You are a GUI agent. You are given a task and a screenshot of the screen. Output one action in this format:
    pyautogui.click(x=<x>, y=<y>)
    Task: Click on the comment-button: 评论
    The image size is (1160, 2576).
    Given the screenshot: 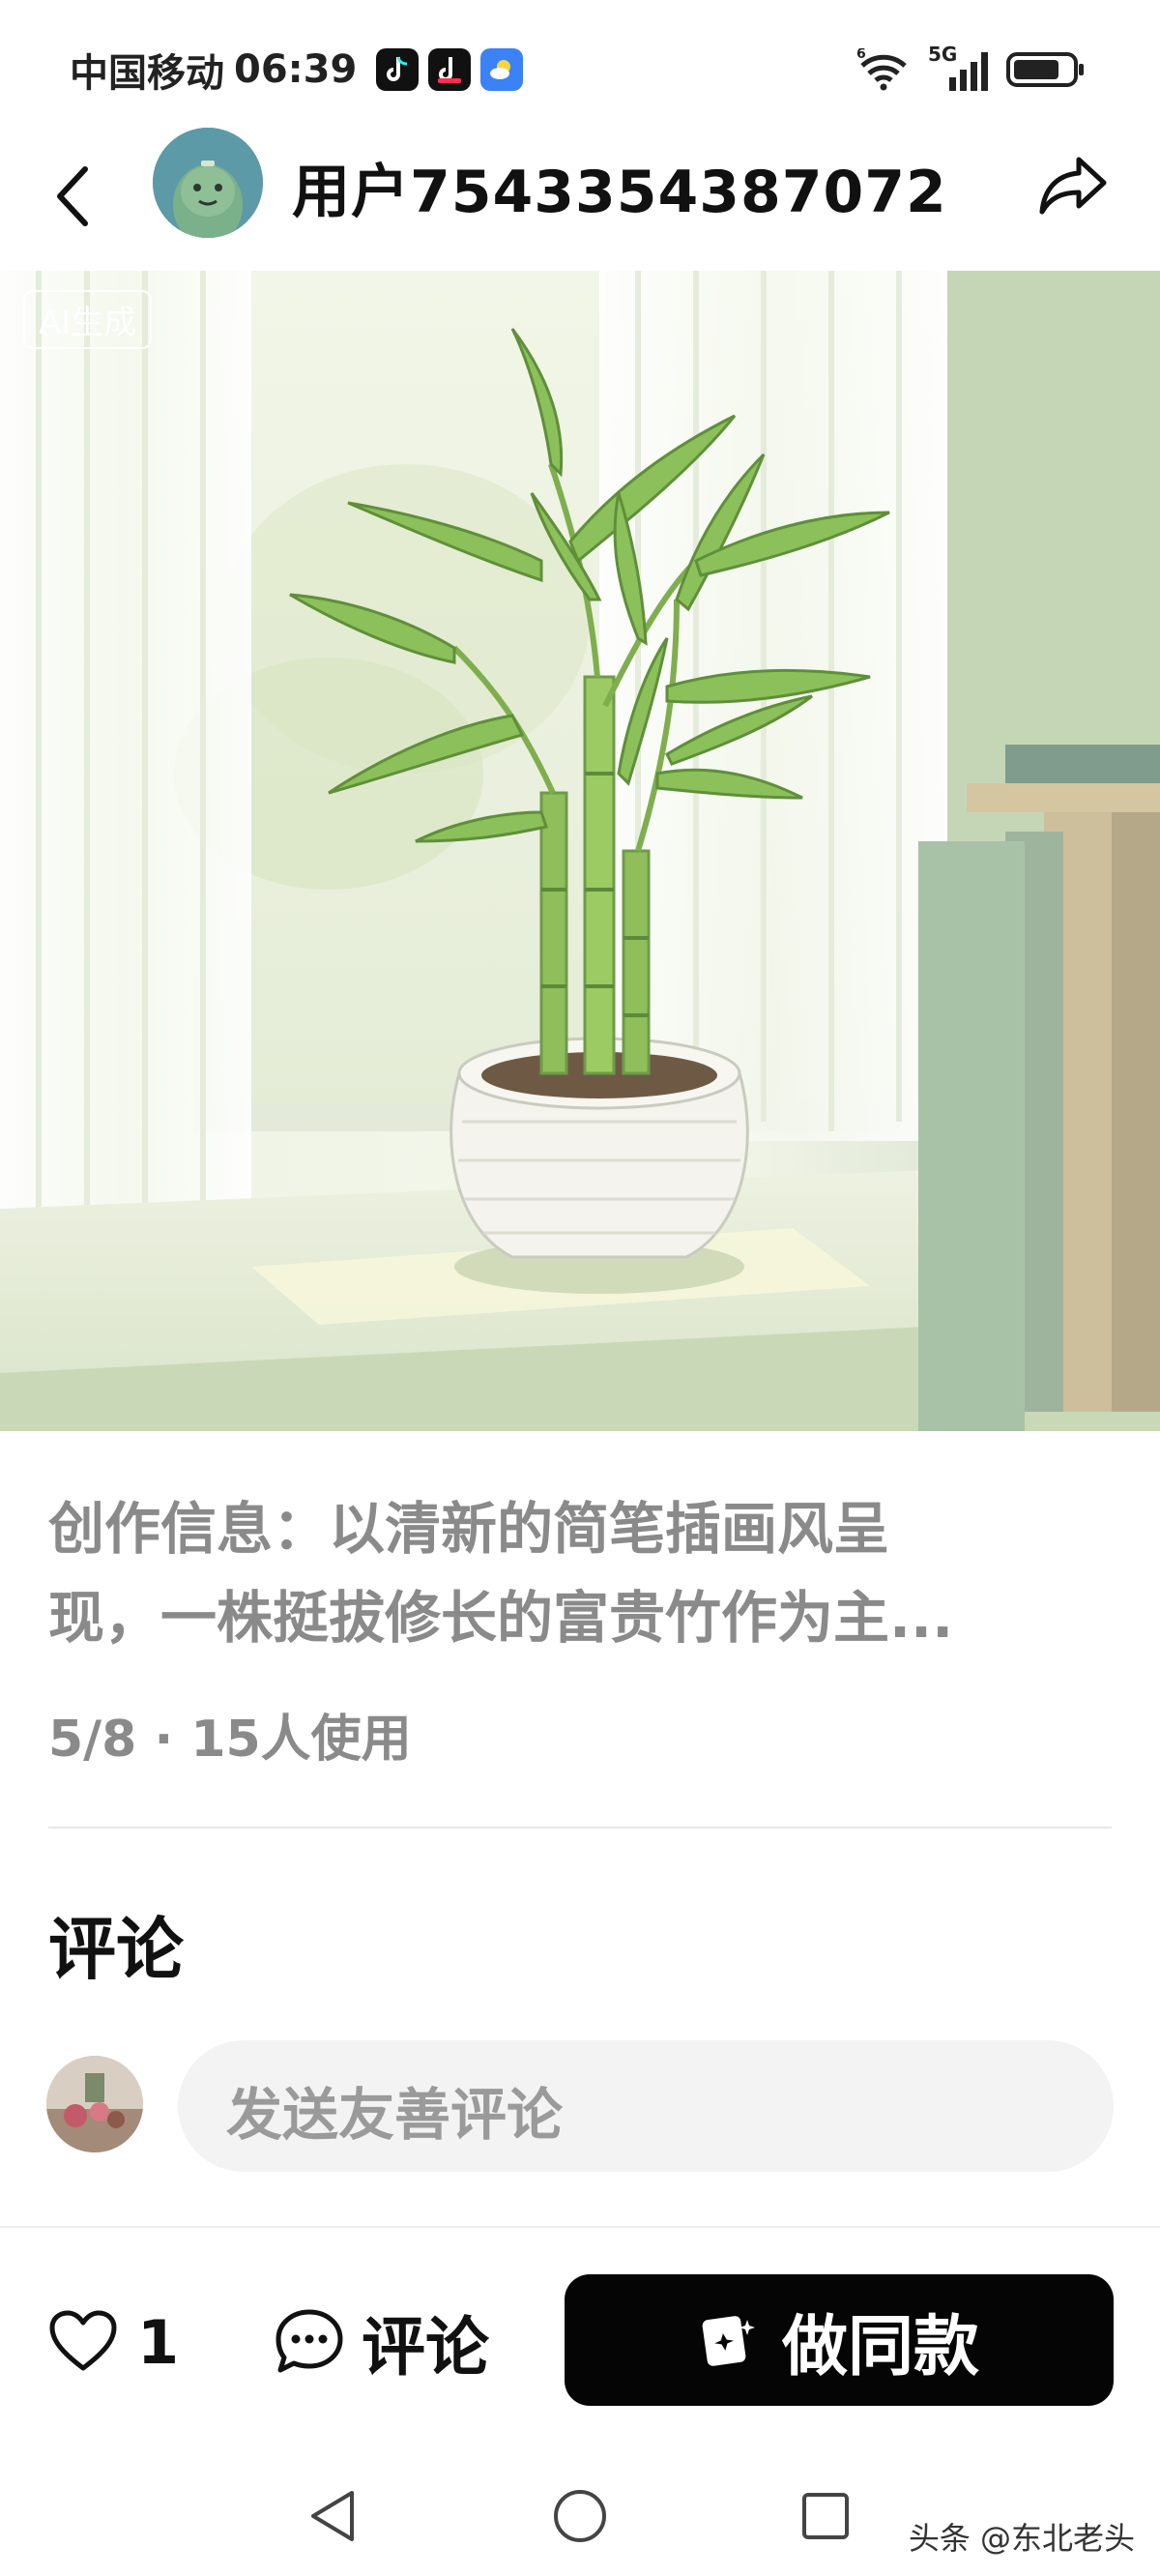 What is the action you would take?
    pyautogui.click(x=382, y=2343)
    